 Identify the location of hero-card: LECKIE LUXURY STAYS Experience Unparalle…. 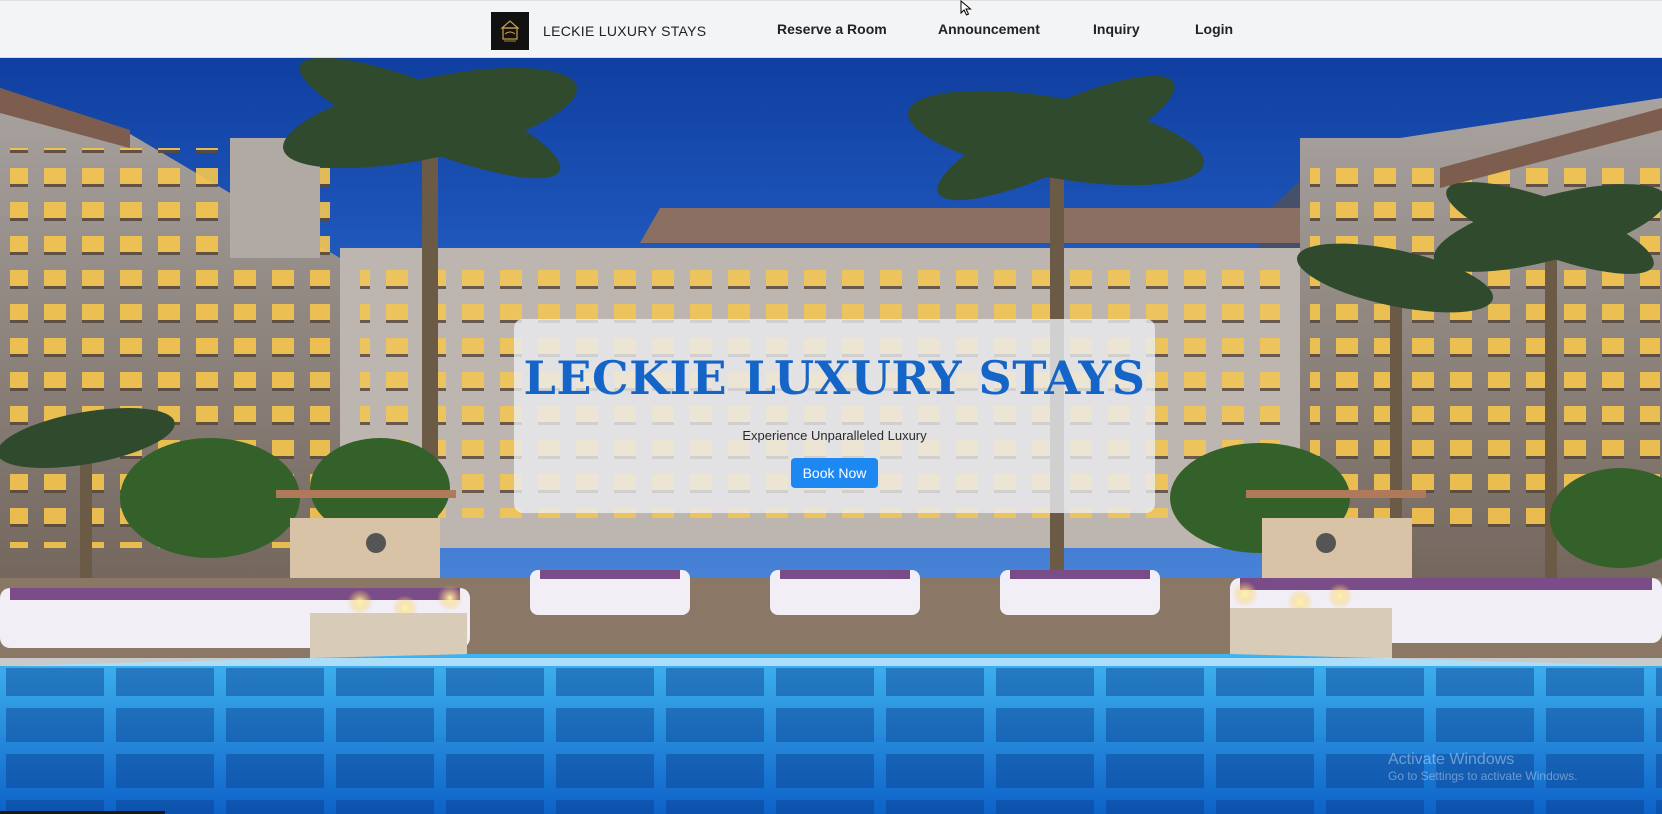
(834, 416).